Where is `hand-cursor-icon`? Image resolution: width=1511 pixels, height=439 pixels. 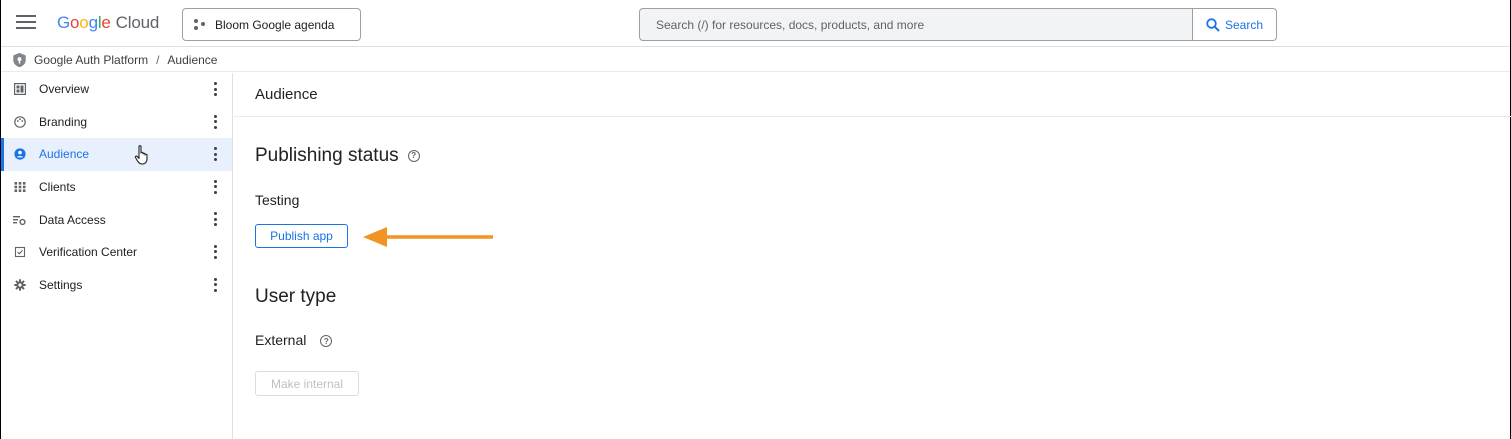 hand-cursor-icon is located at coordinates (141, 155).